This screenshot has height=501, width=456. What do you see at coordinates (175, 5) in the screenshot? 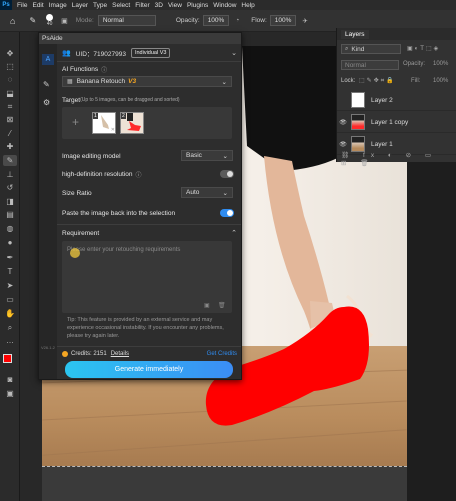
I see `menu-view: View` at bounding box center [175, 5].